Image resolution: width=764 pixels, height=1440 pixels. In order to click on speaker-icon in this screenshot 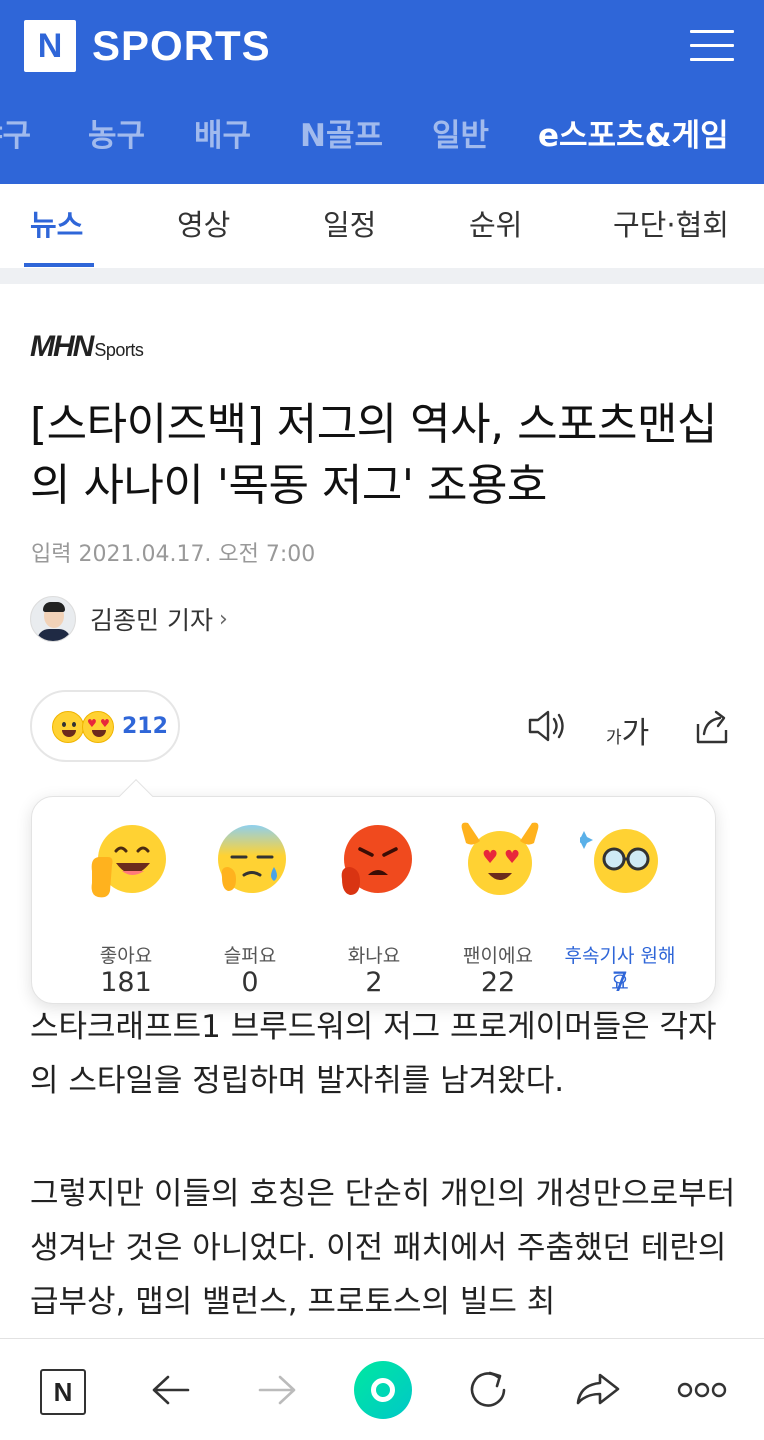, I will do `click(546, 726)`.